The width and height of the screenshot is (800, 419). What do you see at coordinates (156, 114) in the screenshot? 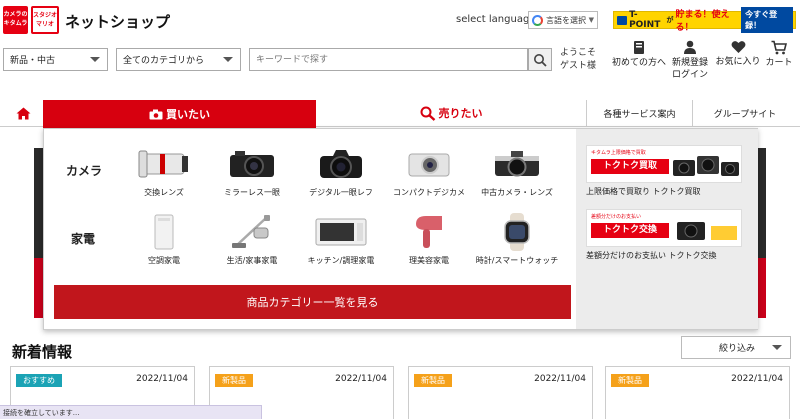
I see `camera-icon` at bounding box center [156, 114].